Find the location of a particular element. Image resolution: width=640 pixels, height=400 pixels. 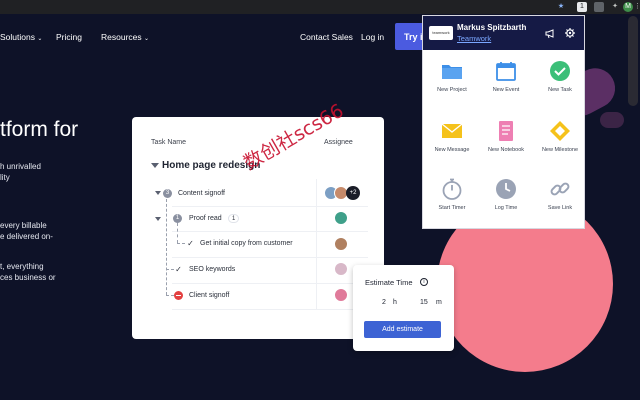

link-icon is located at coordinates (560, 189).